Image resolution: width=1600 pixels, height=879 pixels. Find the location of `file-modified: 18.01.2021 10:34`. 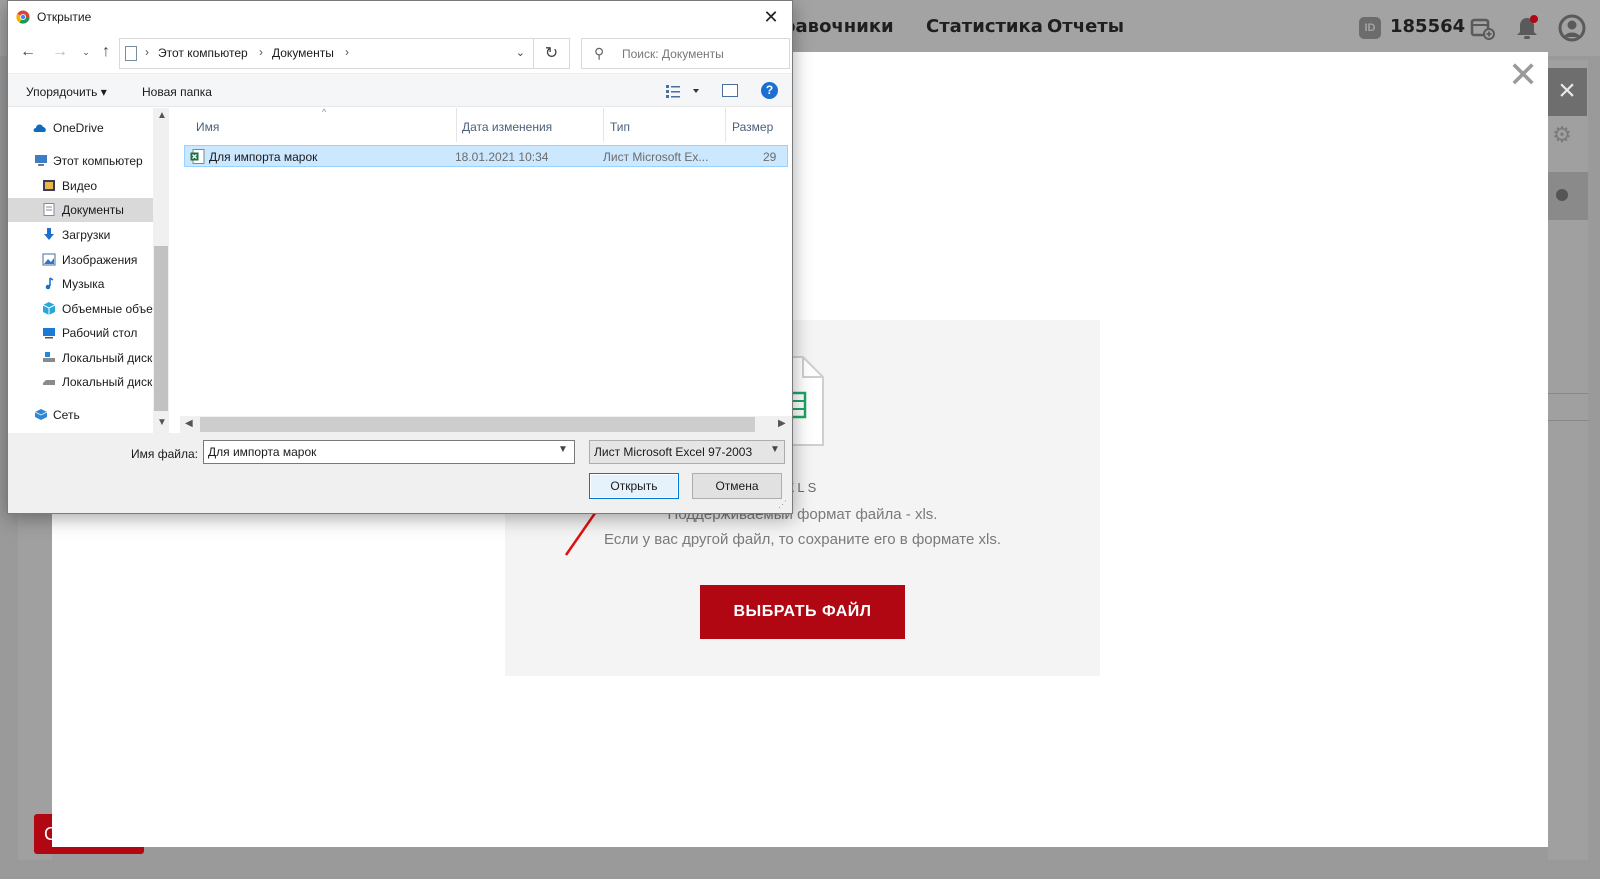

file-modified: 18.01.2021 10:34 is located at coordinates (502, 157).